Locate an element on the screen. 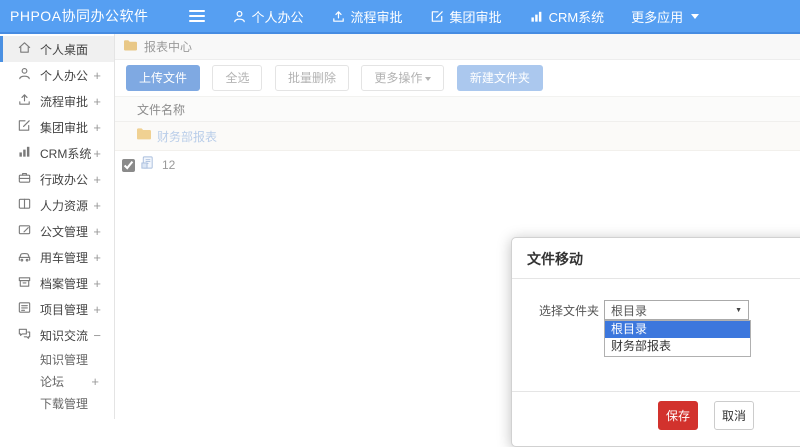 The width and height of the screenshot is (800, 447). chat-icon is located at coordinates (28, 335).